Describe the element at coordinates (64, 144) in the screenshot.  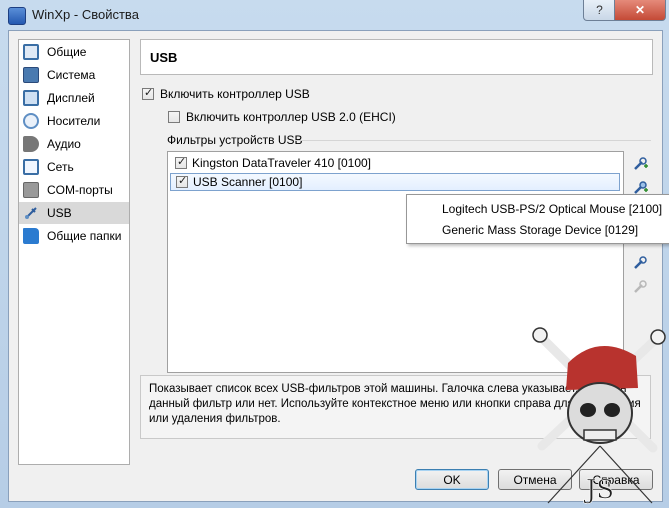
I see `sidebar-item-label: Аудио` at that location.